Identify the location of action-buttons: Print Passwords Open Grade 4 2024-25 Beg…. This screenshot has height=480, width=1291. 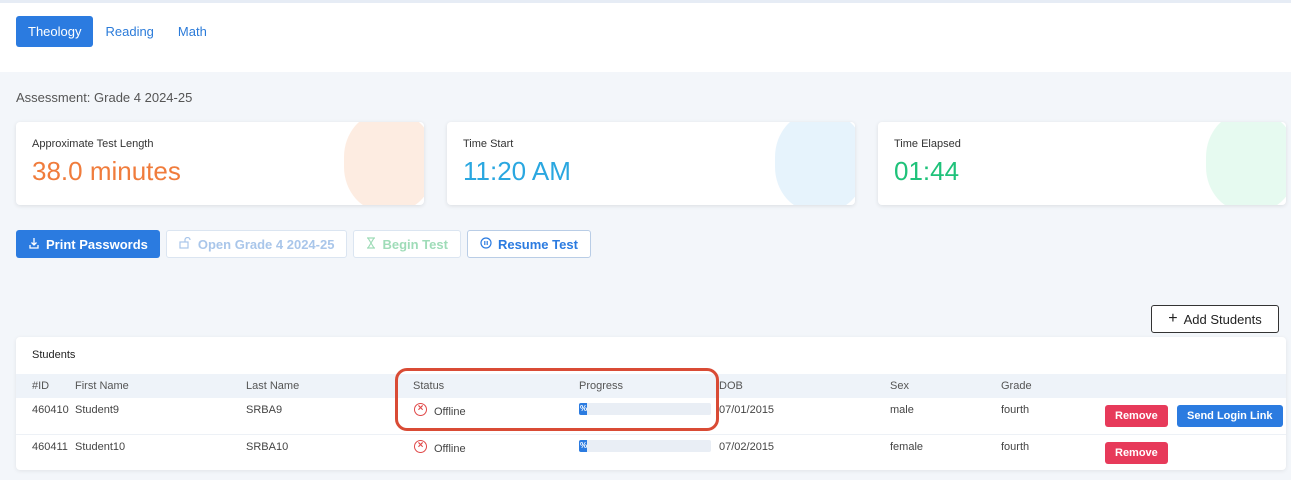
(303, 244).